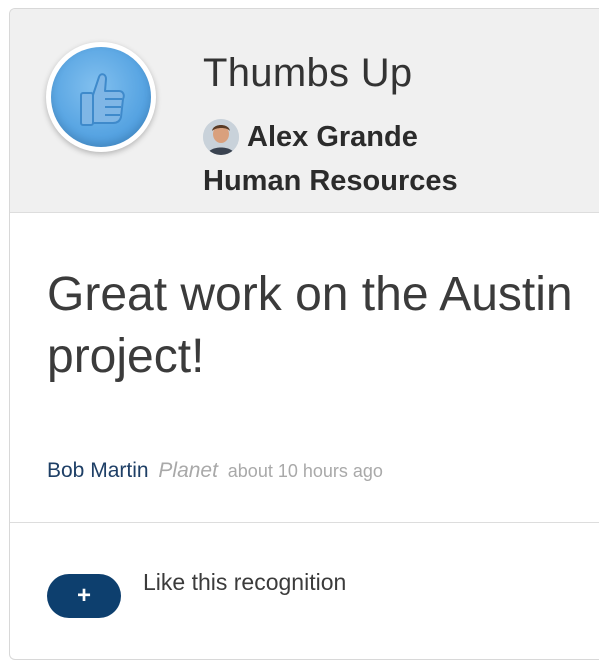 This screenshot has height=663, width=599. I want to click on recipient-name: Alex Grande, so click(332, 137).